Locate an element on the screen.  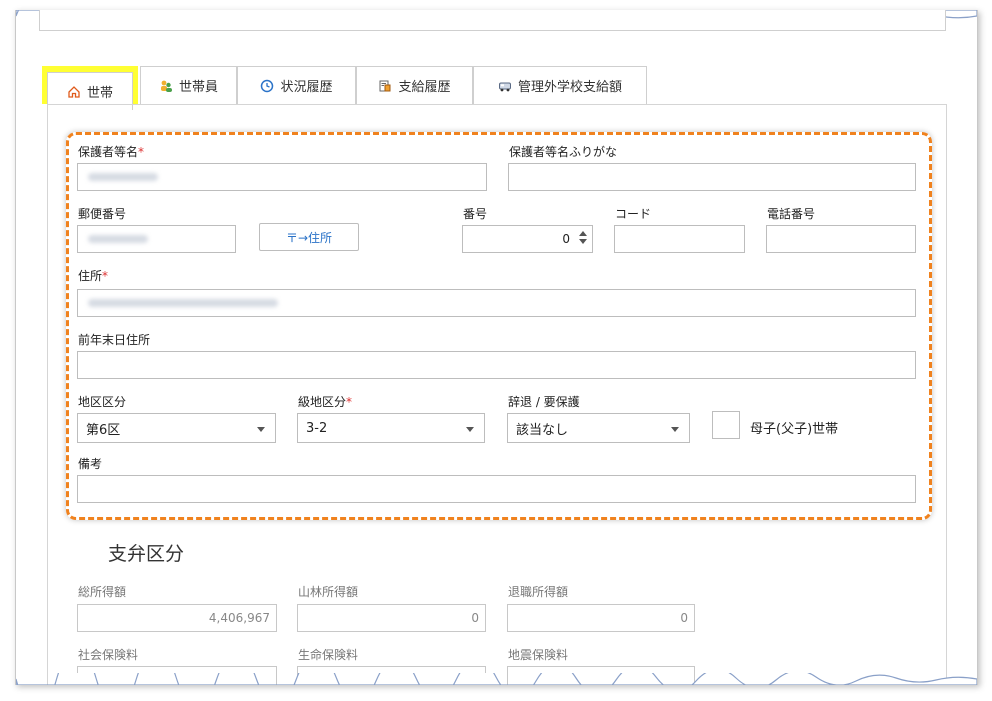
number-stepper: 0 is located at coordinates (527, 239).